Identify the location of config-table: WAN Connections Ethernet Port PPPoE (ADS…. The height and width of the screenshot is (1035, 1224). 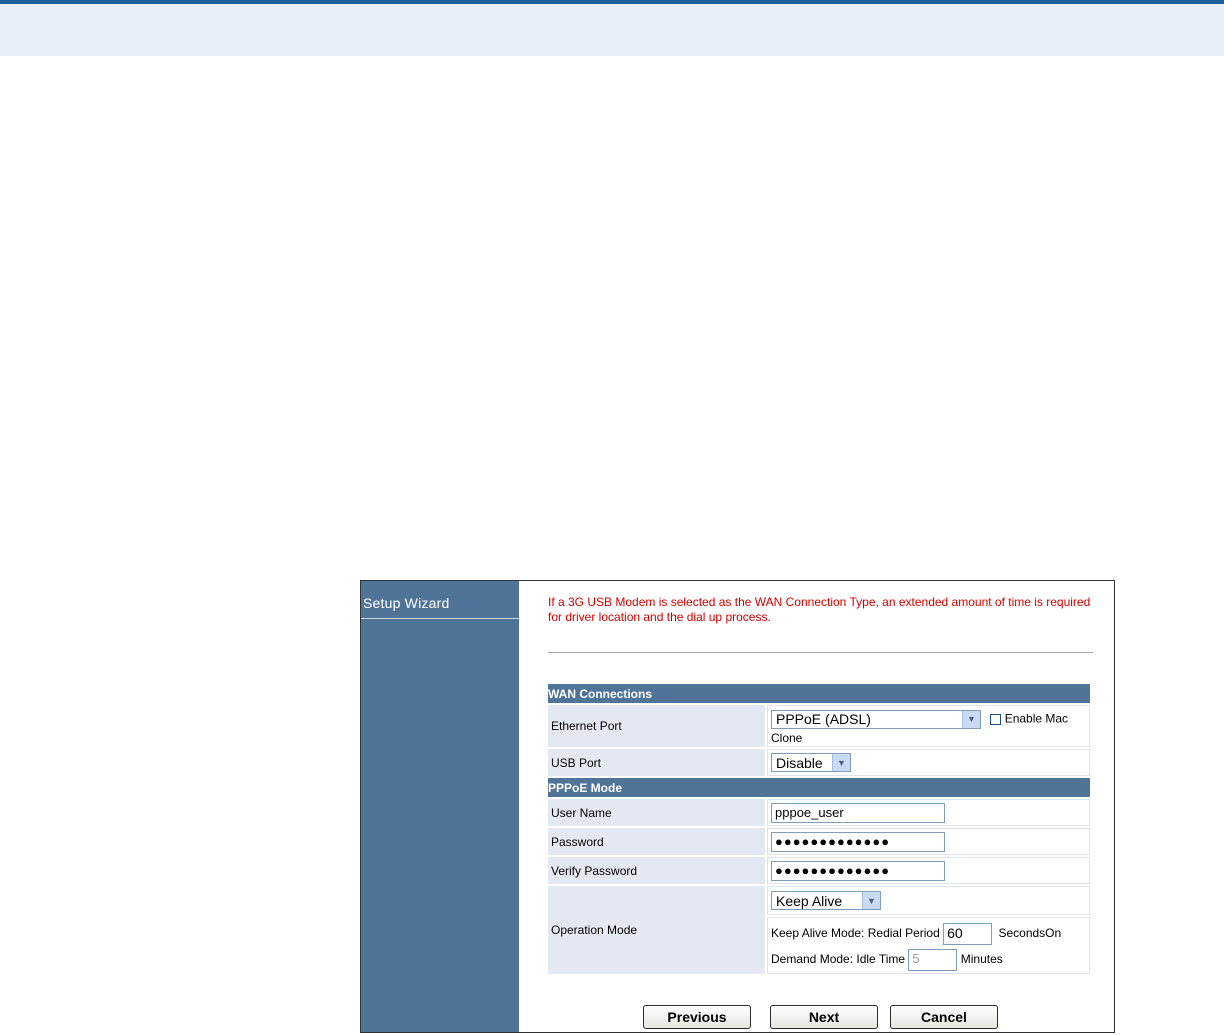
(819, 829).